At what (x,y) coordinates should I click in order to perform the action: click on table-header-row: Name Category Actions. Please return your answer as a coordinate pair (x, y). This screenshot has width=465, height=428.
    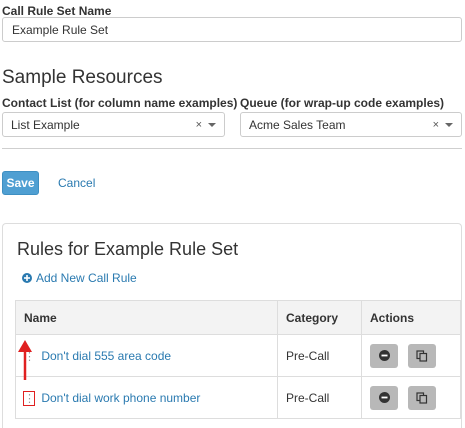
    Looking at the image, I should click on (238, 317).